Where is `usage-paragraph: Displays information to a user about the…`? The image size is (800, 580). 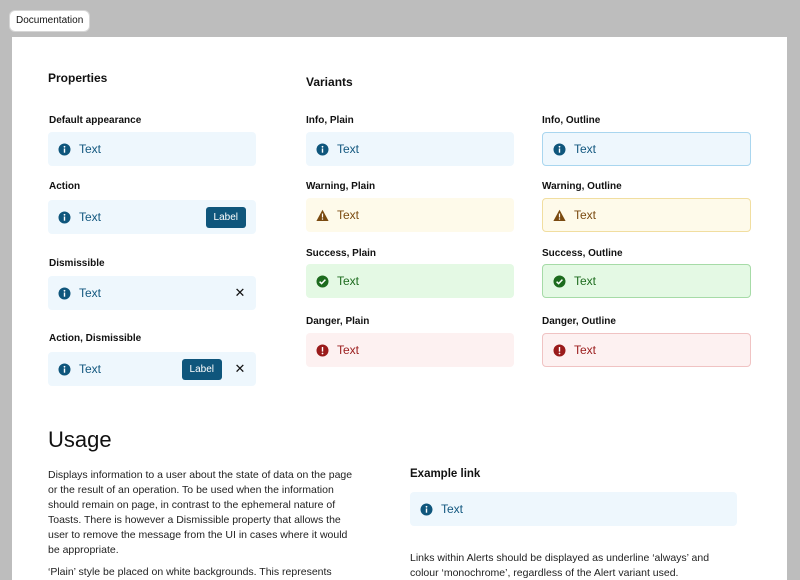 usage-paragraph: Displays information to a user about the… is located at coordinates (200, 512).